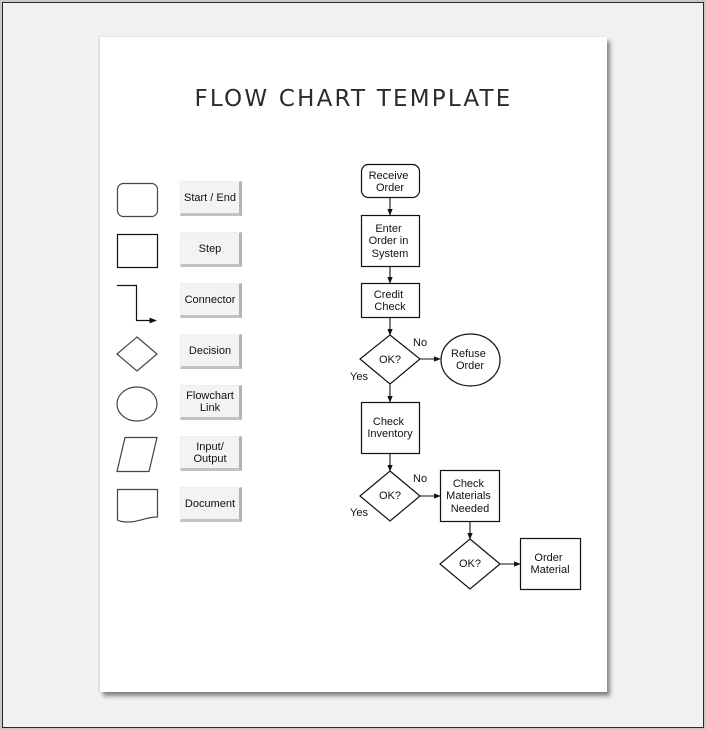  Describe the element at coordinates (390, 496) in the screenshot. I see `decision2-label: OK?` at that location.